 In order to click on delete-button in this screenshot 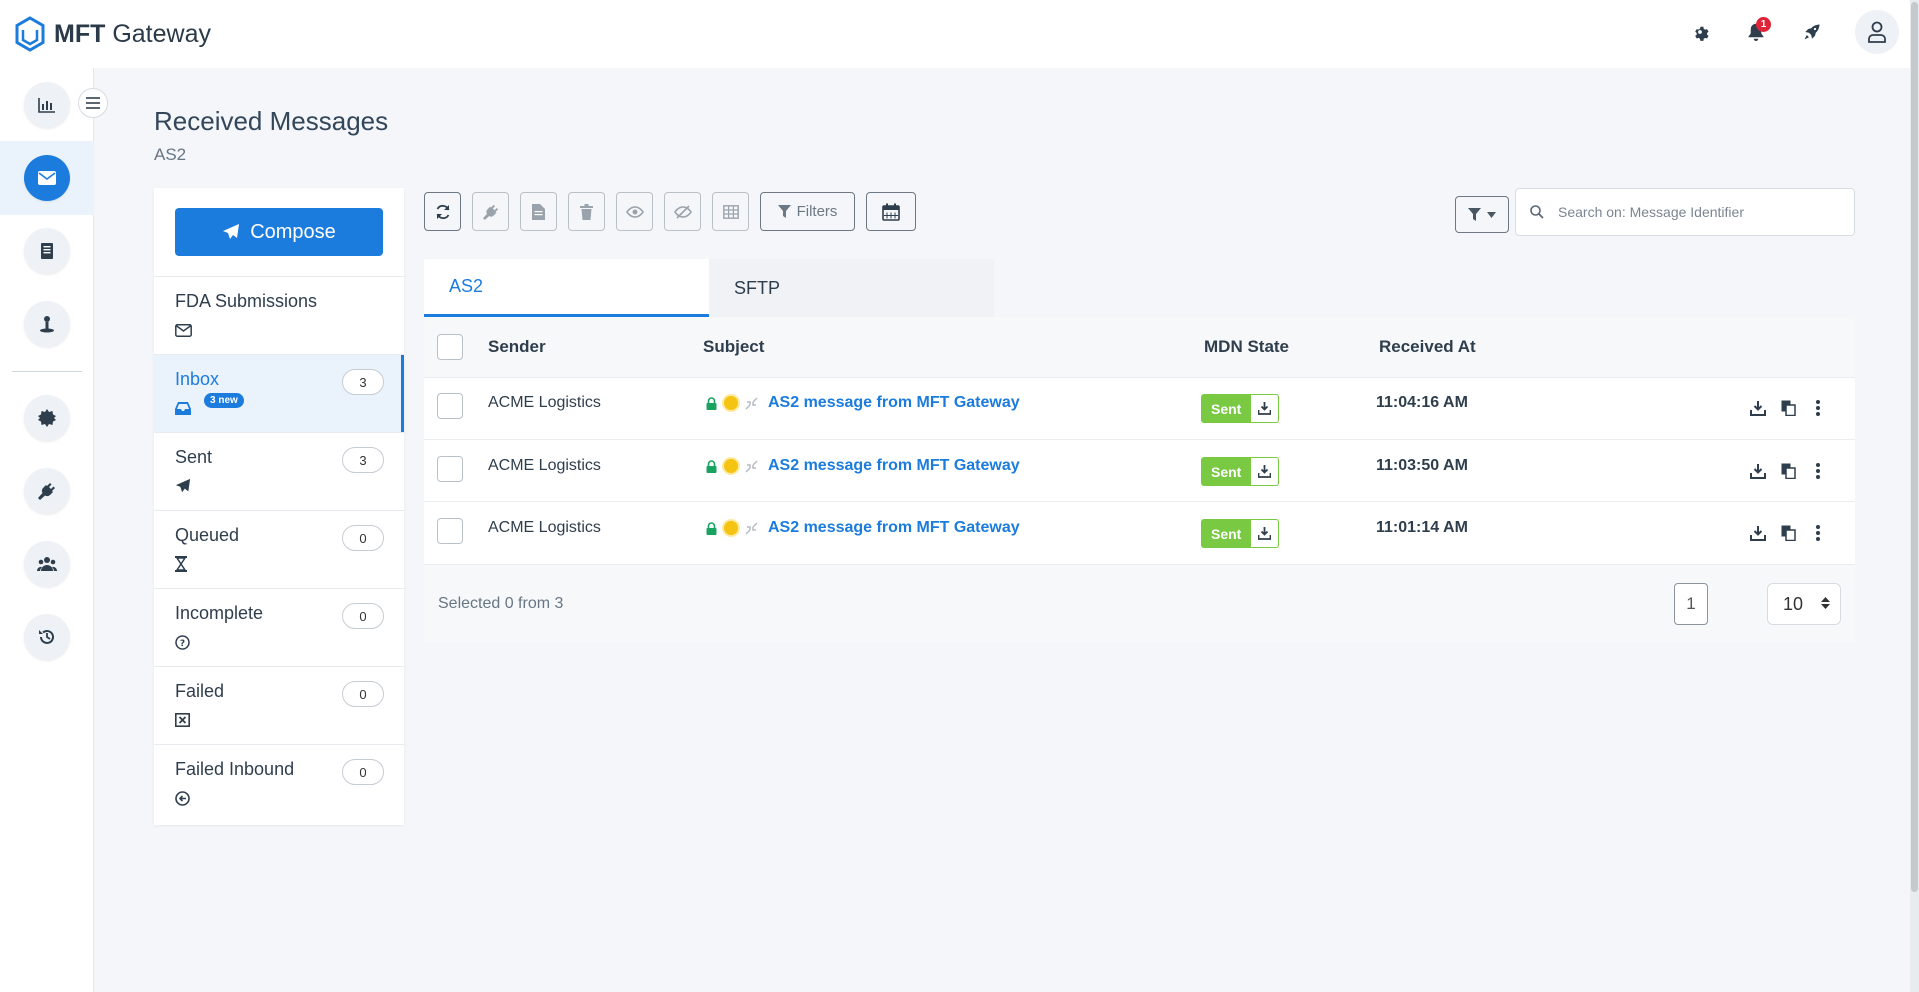, I will do `click(586, 211)`.